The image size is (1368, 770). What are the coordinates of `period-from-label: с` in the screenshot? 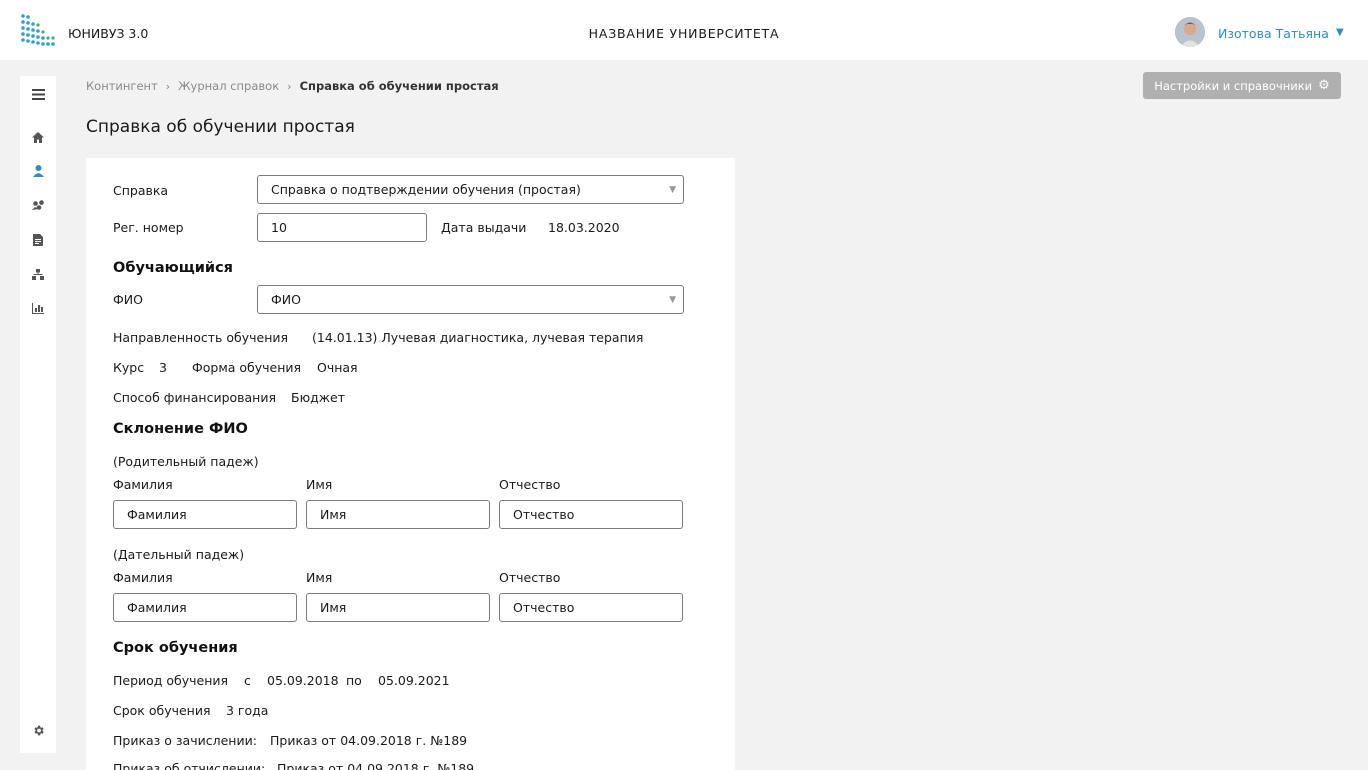 It's located at (247, 680).